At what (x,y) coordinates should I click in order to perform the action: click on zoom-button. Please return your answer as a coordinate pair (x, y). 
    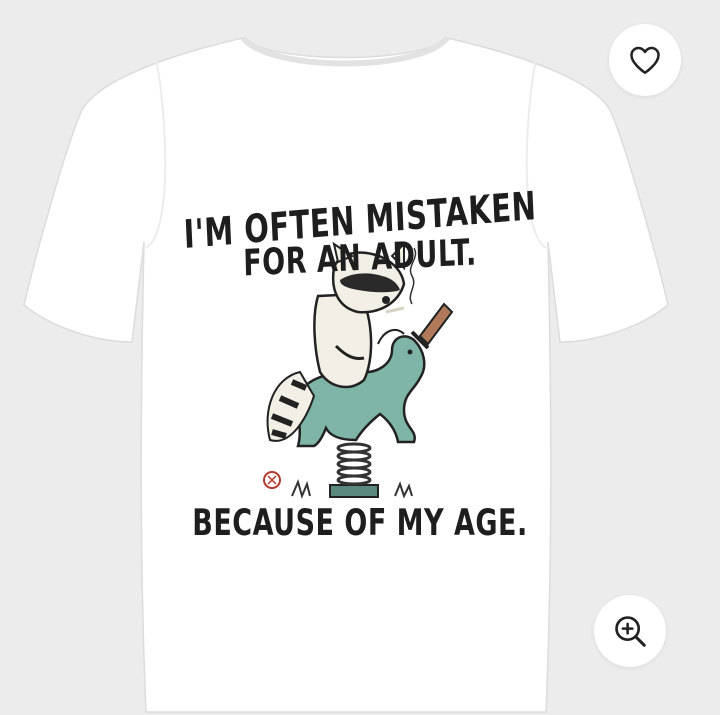
    Looking at the image, I should click on (630, 631).